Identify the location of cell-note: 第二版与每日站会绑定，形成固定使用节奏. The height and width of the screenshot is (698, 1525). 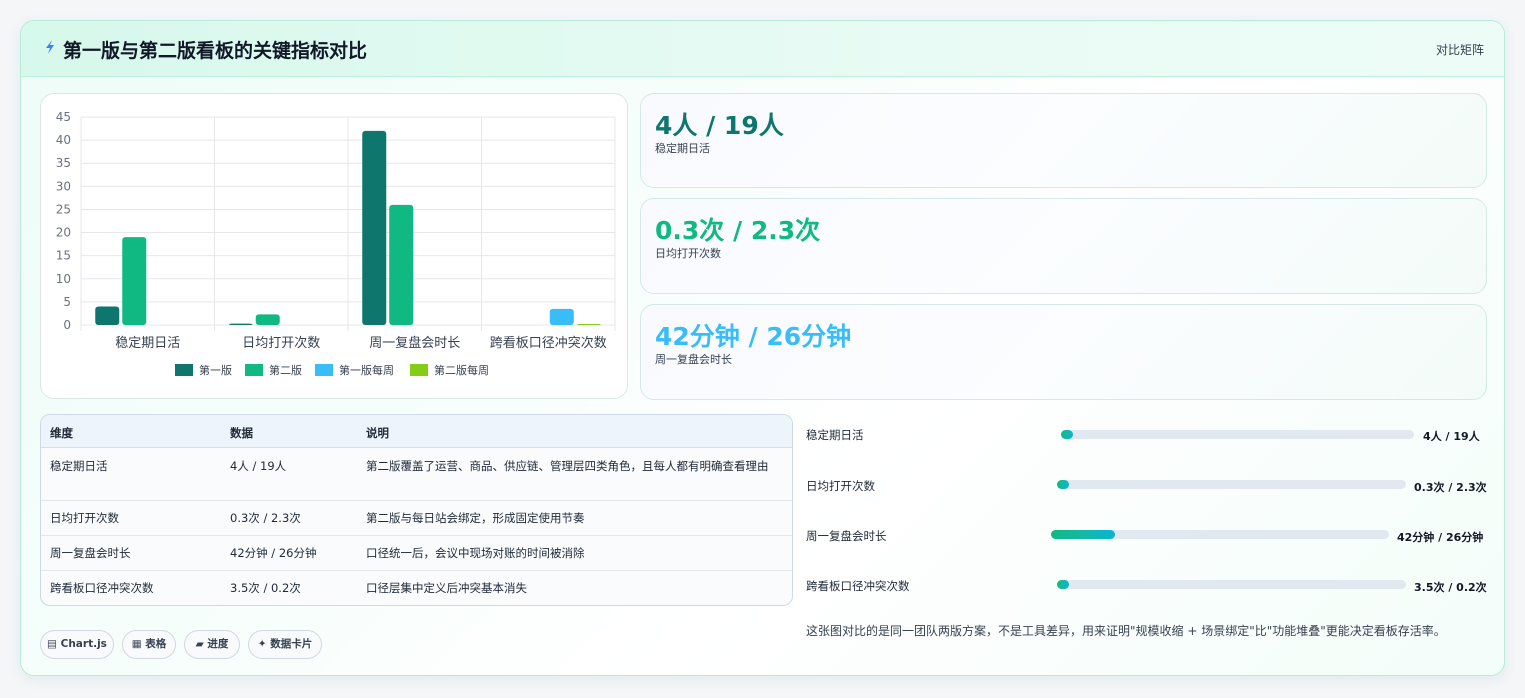
(475, 518).